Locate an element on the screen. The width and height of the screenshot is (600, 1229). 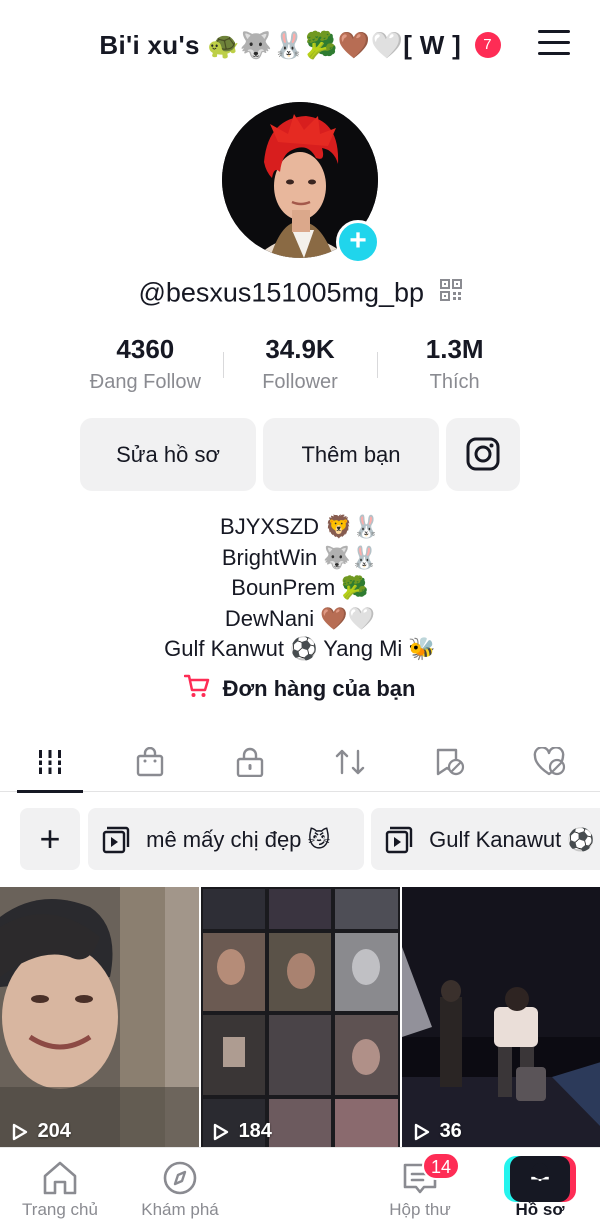
person-icon is located at coordinates (540, 1178).